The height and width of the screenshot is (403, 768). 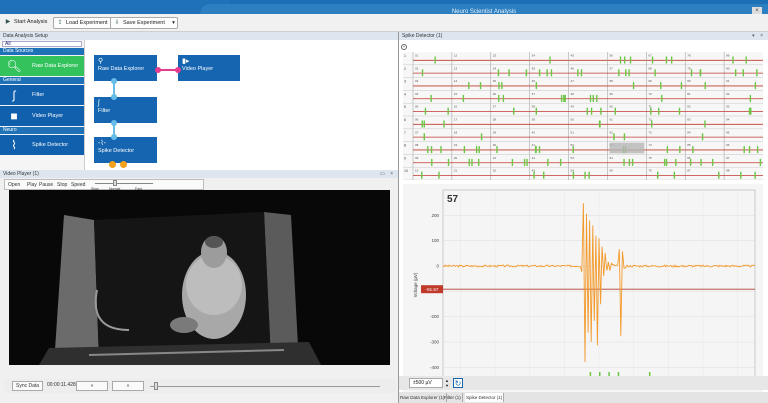 I want to click on start-analysis-button: ▶ Start Analysis, so click(x=26, y=23).